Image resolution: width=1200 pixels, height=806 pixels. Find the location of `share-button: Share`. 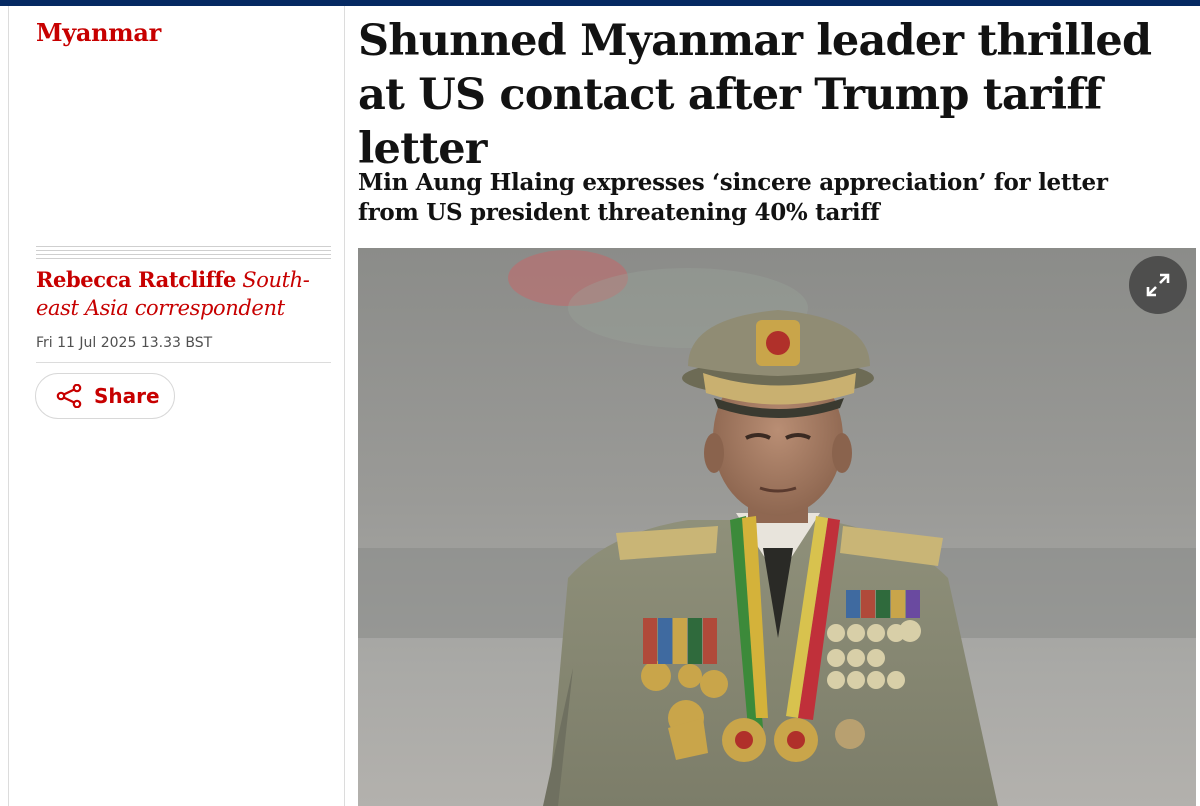

share-button: Share is located at coordinates (105, 396).